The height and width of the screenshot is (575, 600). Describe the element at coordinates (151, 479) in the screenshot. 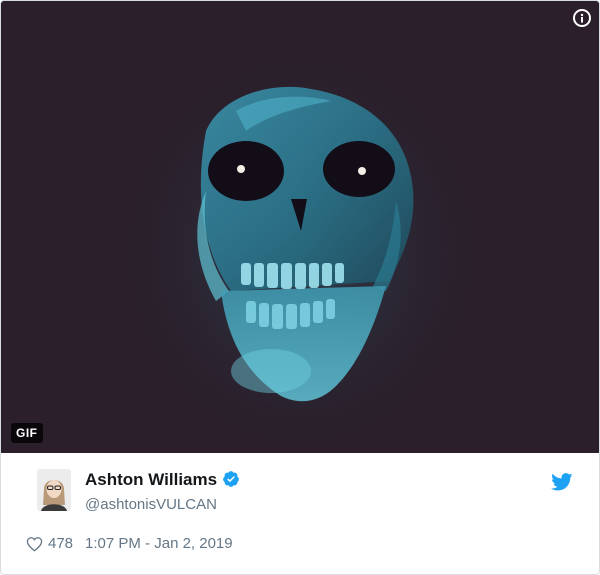

I see `author-name: Ashton Williams` at that location.